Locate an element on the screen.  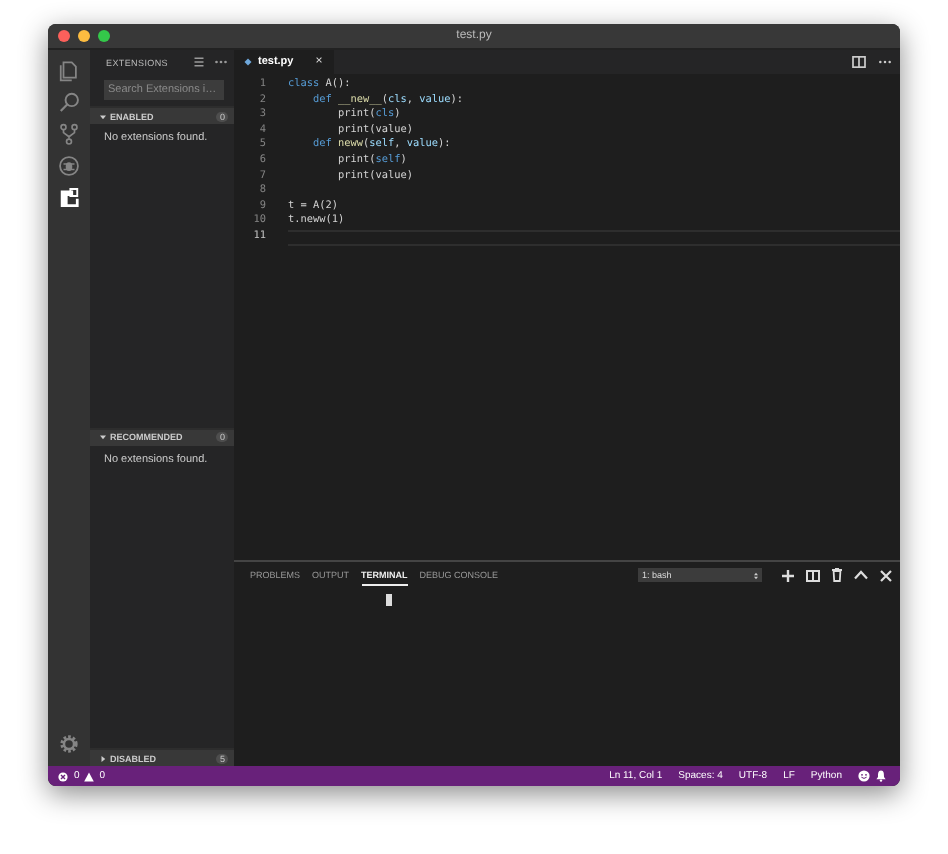
zoom-button is located at coordinates (104, 36).